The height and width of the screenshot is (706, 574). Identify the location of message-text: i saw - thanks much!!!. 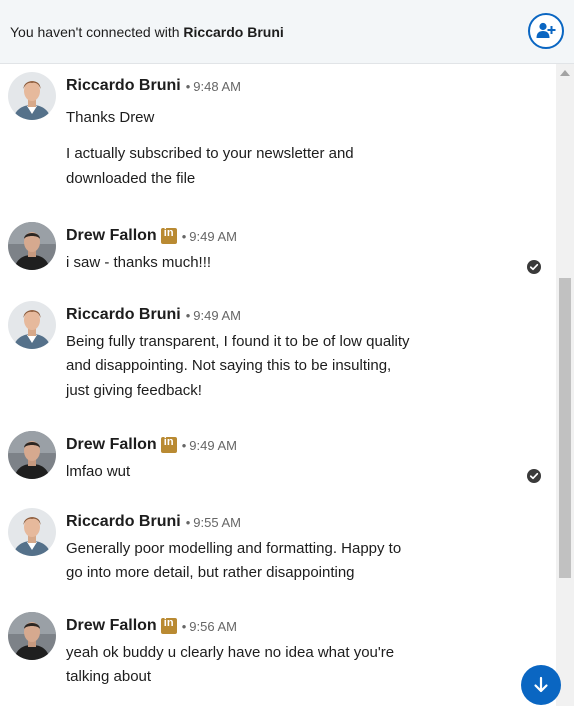
(139, 262).